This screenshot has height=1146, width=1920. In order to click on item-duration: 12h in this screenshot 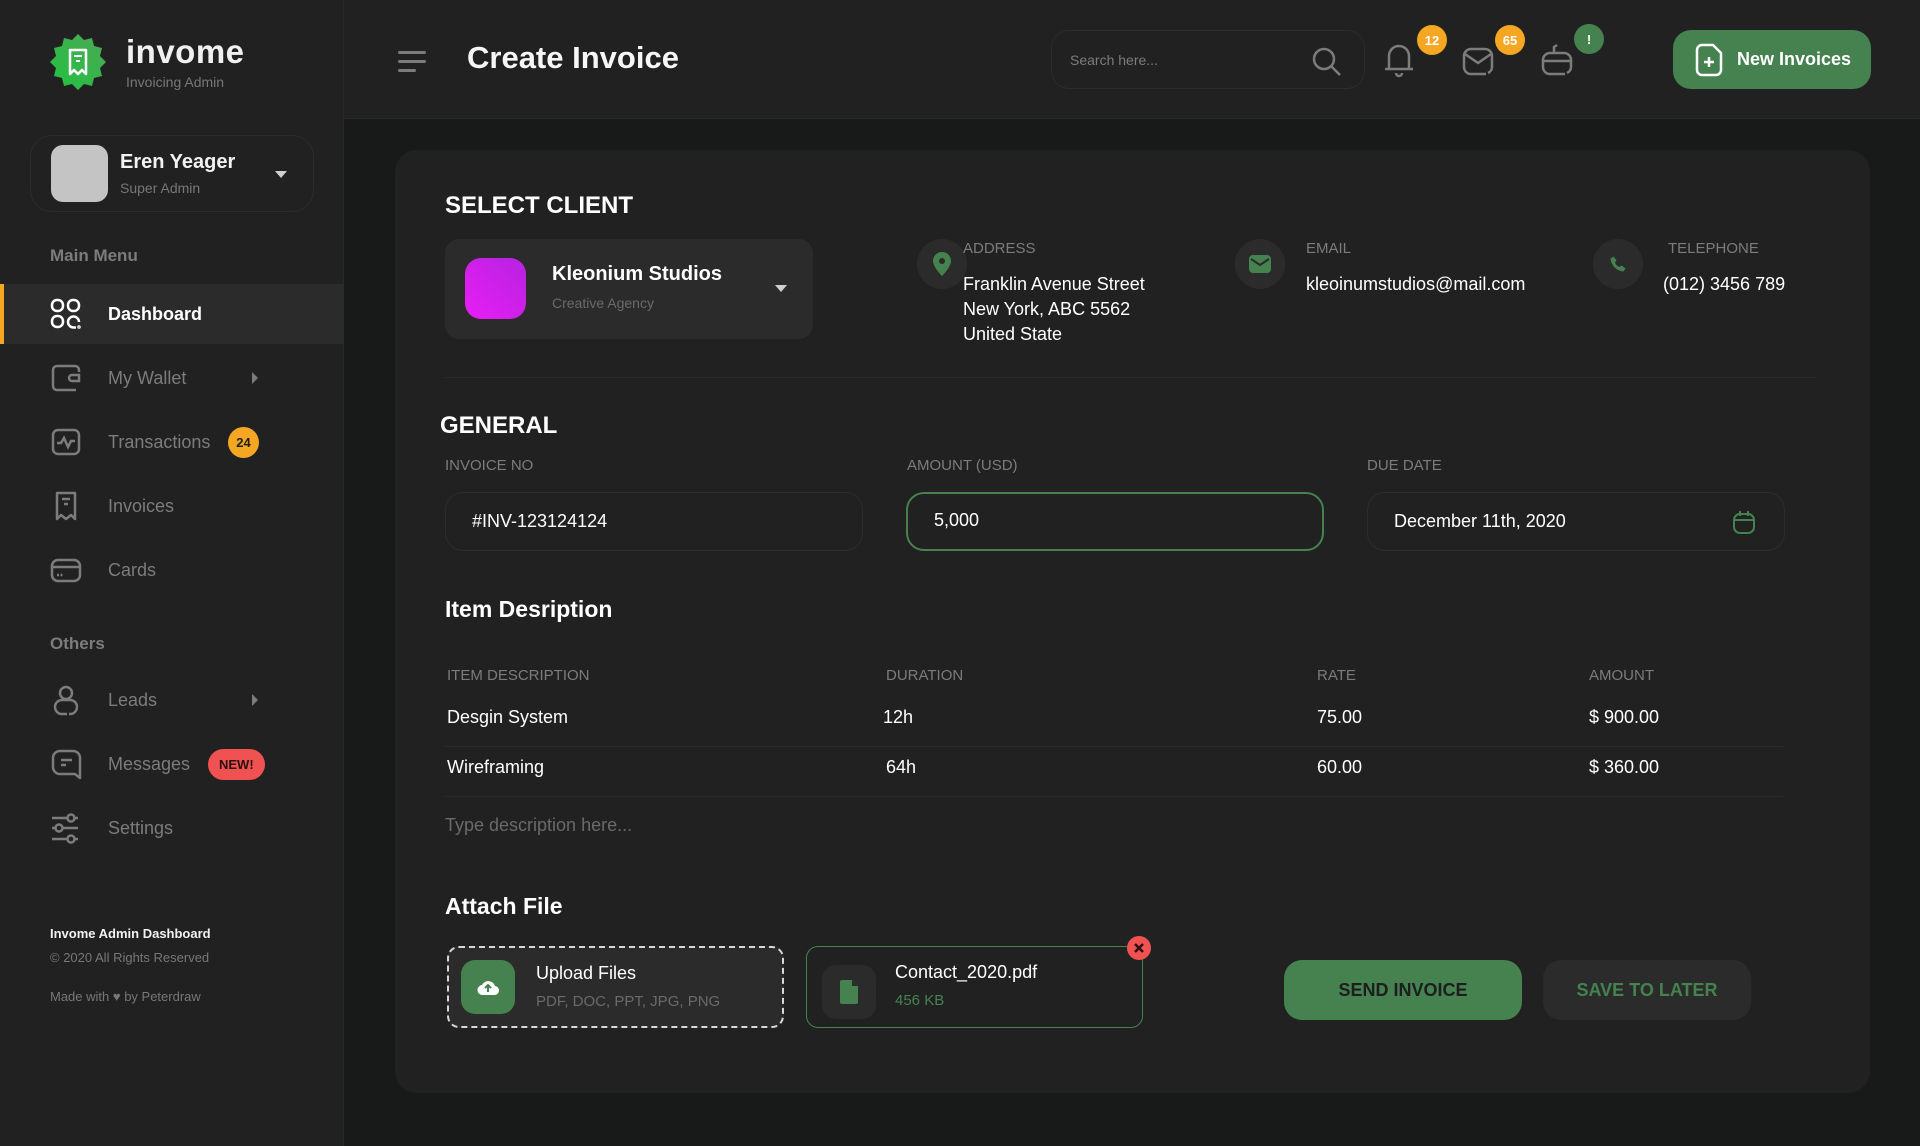, I will do `click(898, 717)`.